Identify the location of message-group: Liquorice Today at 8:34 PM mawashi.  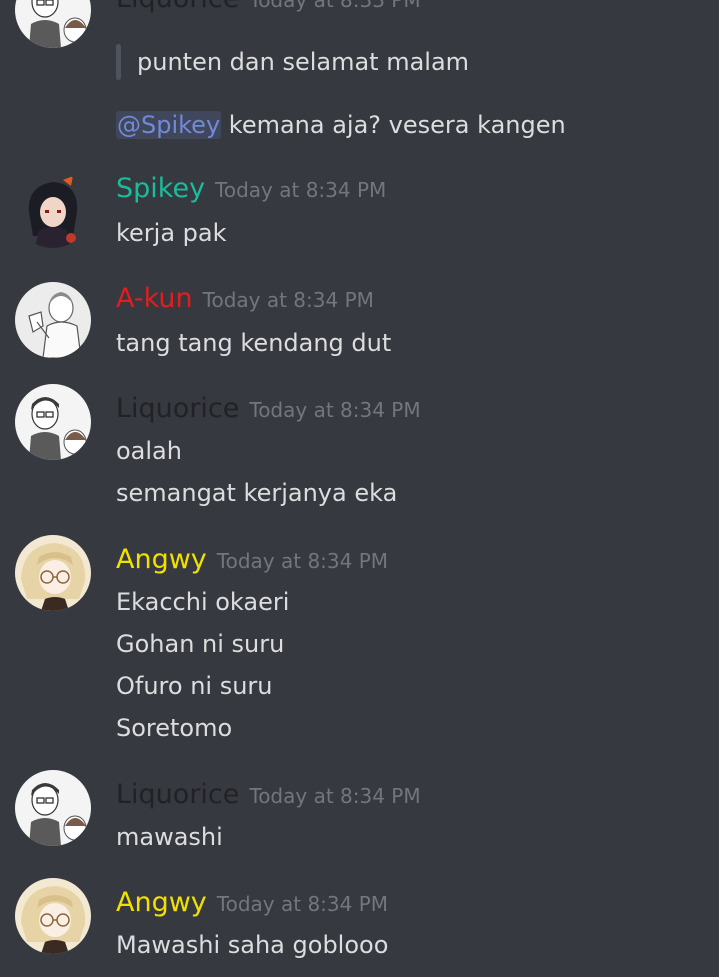
(359, 814).